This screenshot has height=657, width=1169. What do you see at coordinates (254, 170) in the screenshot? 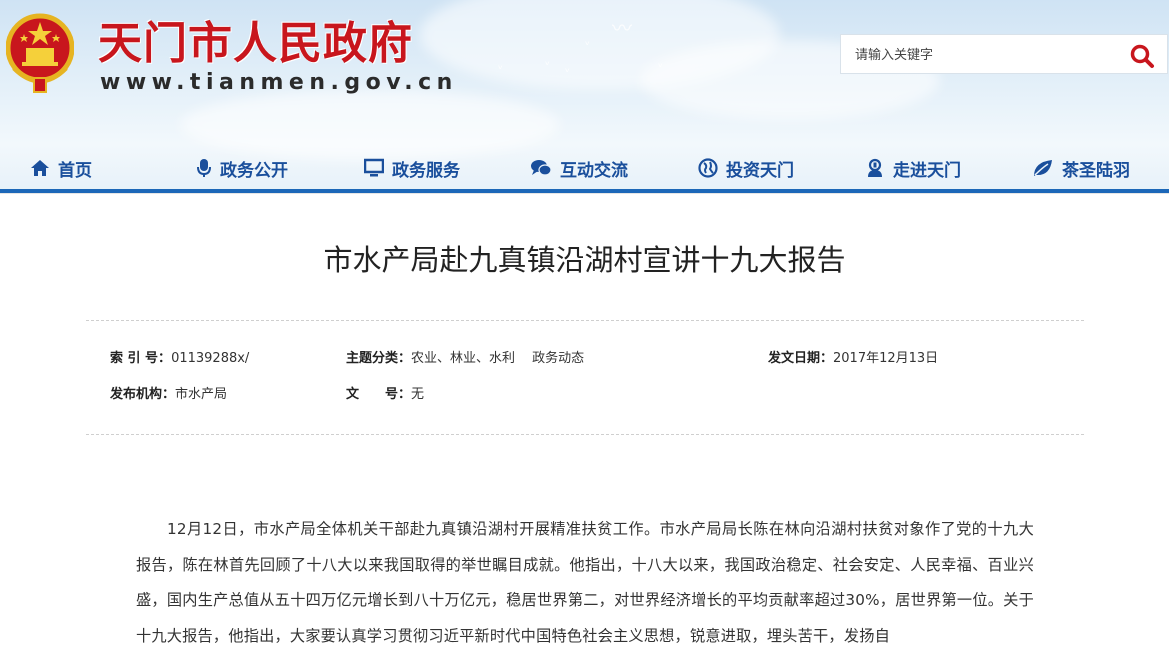
I see `nav-label: 政务公开` at bounding box center [254, 170].